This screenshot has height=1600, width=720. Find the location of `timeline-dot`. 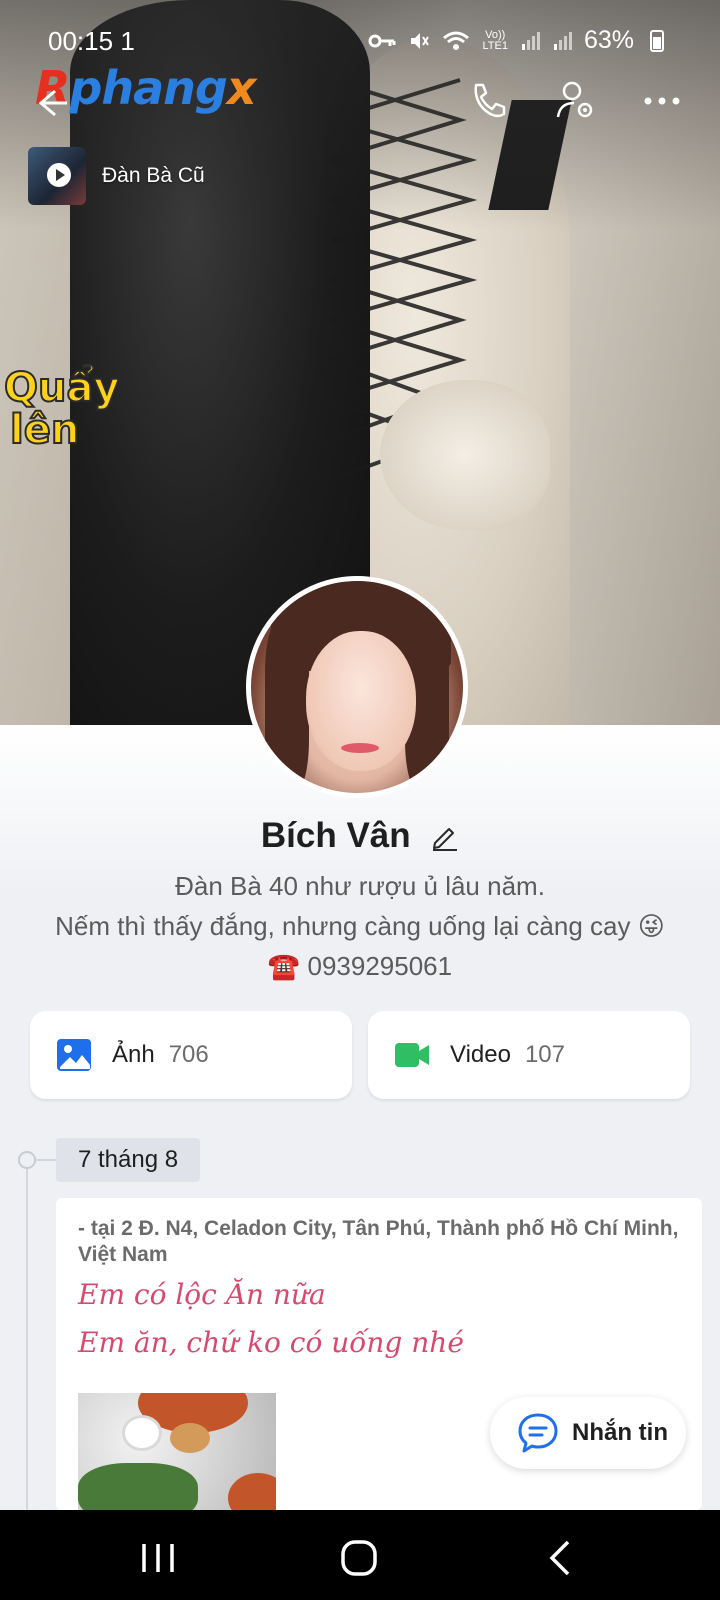

timeline-dot is located at coordinates (27, 1160).